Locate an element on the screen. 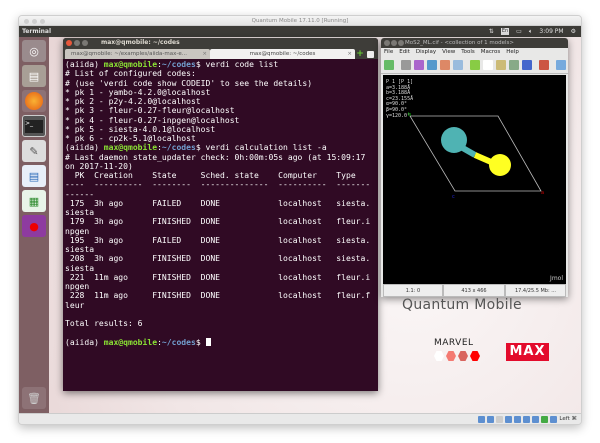 The image size is (600, 443). pick-icon is located at coordinates (488, 65).